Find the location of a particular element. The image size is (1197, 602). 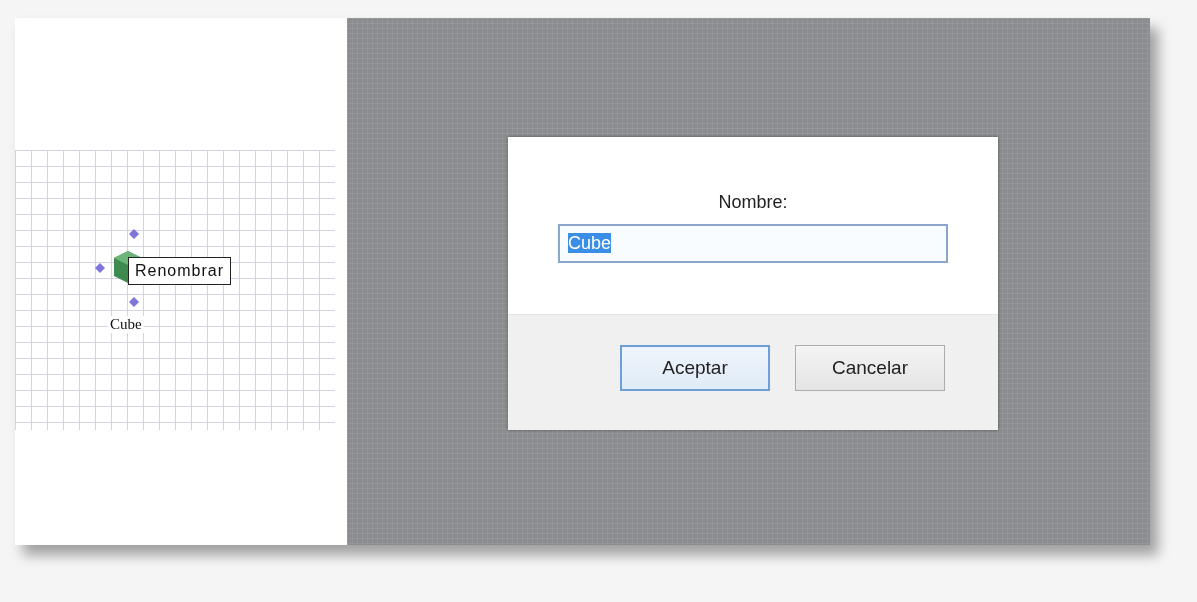

name-label: Nombre: is located at coordinates (753, 202).